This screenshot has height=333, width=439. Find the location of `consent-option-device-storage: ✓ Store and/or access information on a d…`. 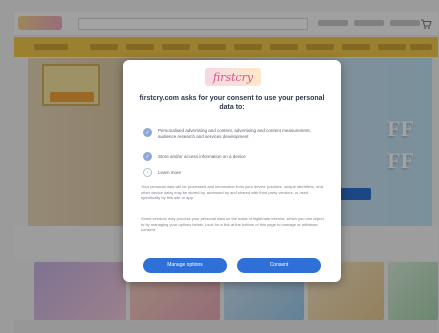

consent-option-device-storage: ✓ Store and/or access information on a d… is located at coordinates (233, 156).